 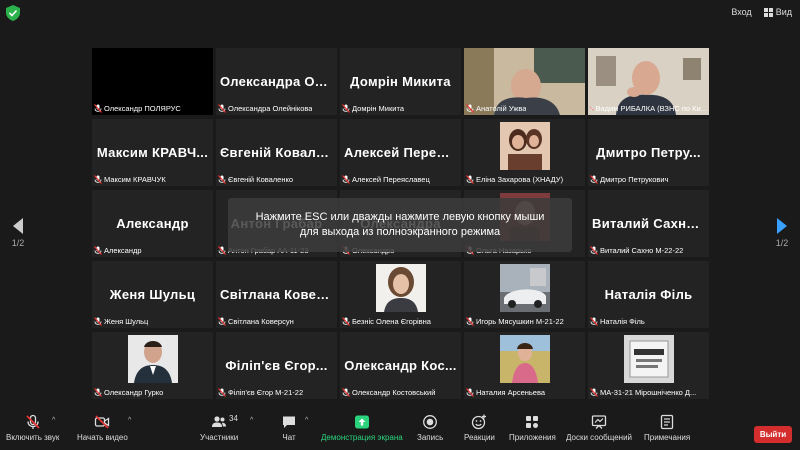 I want to click on participant-name-label: Еліна Захарова (ХНАДУ), so click(x=514, y=179).